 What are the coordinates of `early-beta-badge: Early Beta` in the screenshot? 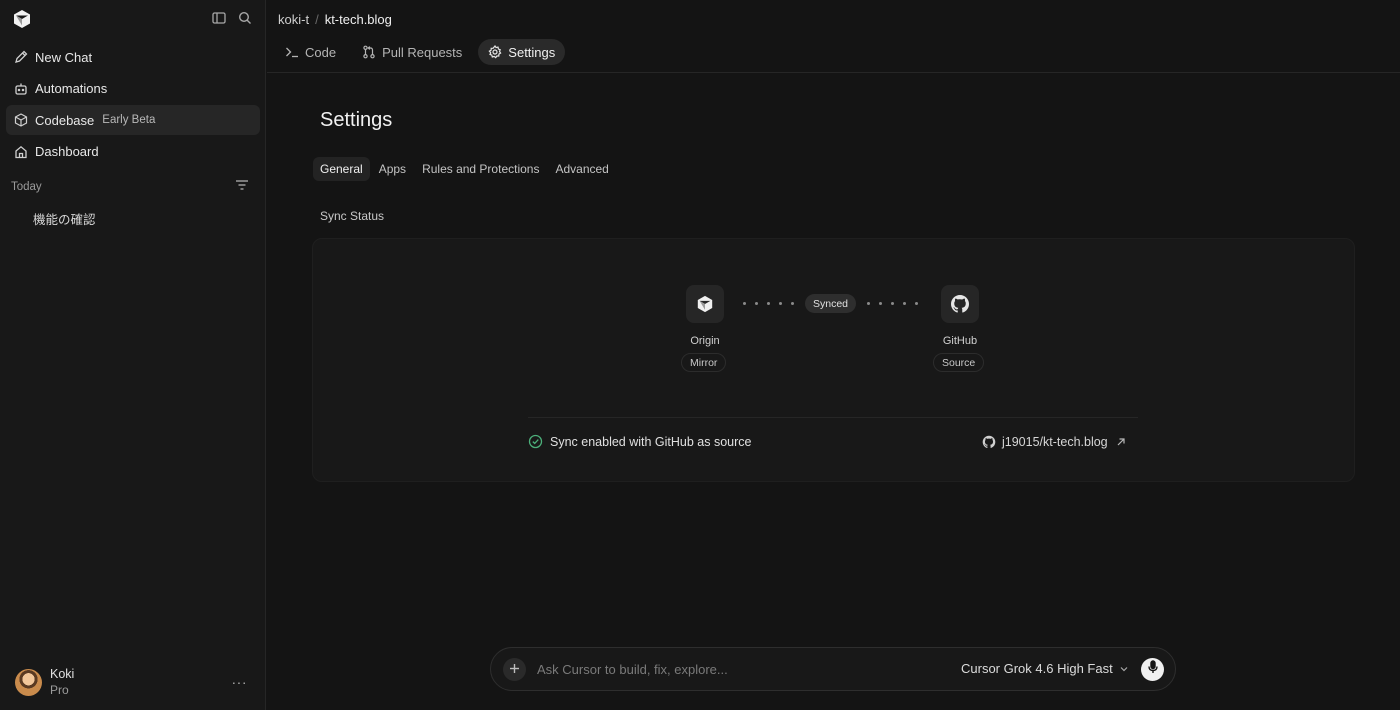 It's located at (129, 120).